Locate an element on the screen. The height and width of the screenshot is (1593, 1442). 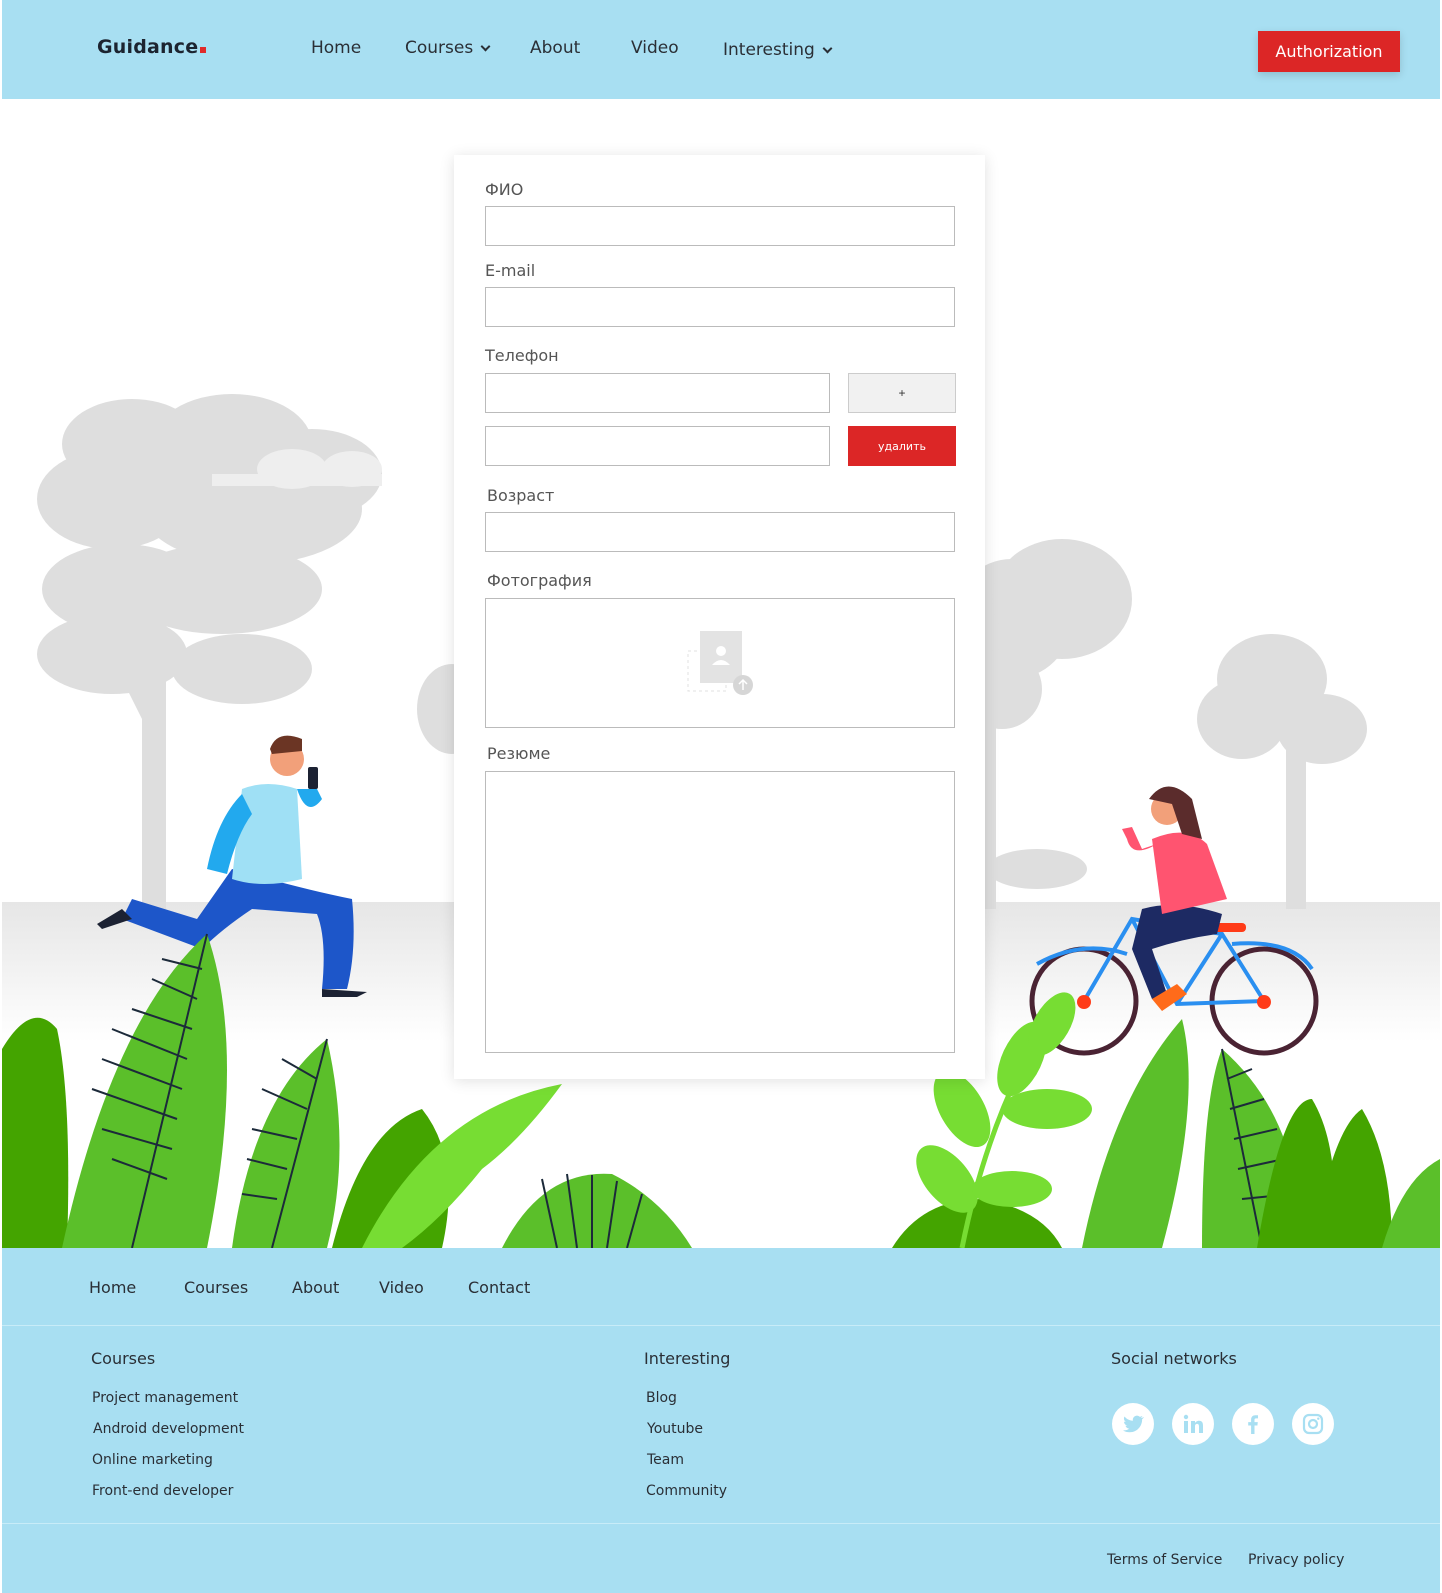
footer-courses-heading: Courses is located at coordinates (123, 1358).